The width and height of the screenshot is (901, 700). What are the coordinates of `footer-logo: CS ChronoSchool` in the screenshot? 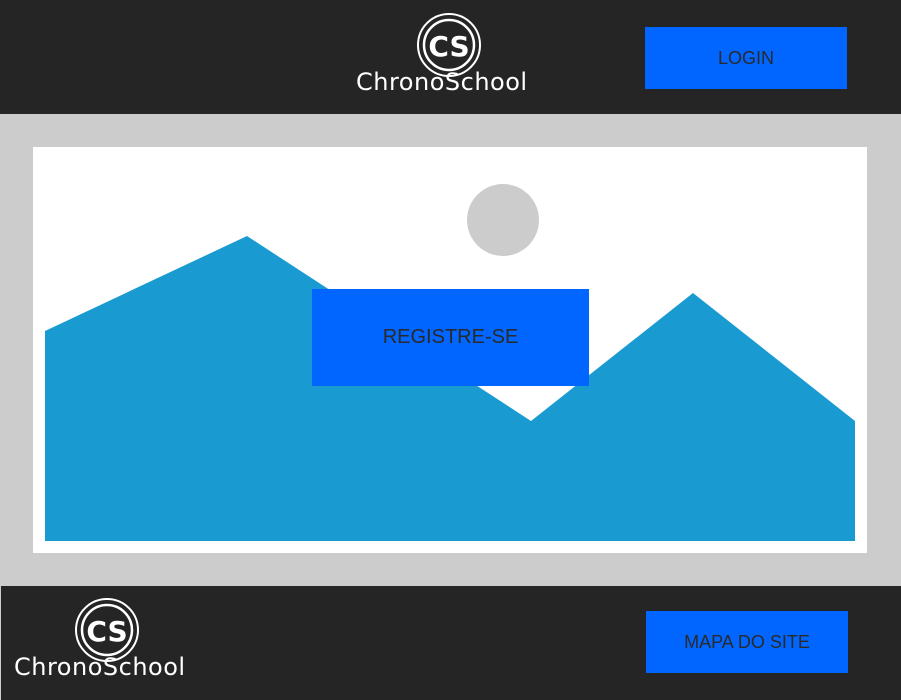 It's located at (111, 641).